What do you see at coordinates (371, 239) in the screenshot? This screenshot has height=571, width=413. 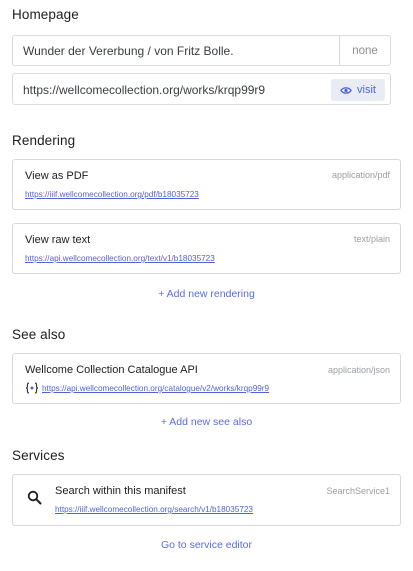 I see `rendering-format: text/plain` at bounding box center [371, 239].